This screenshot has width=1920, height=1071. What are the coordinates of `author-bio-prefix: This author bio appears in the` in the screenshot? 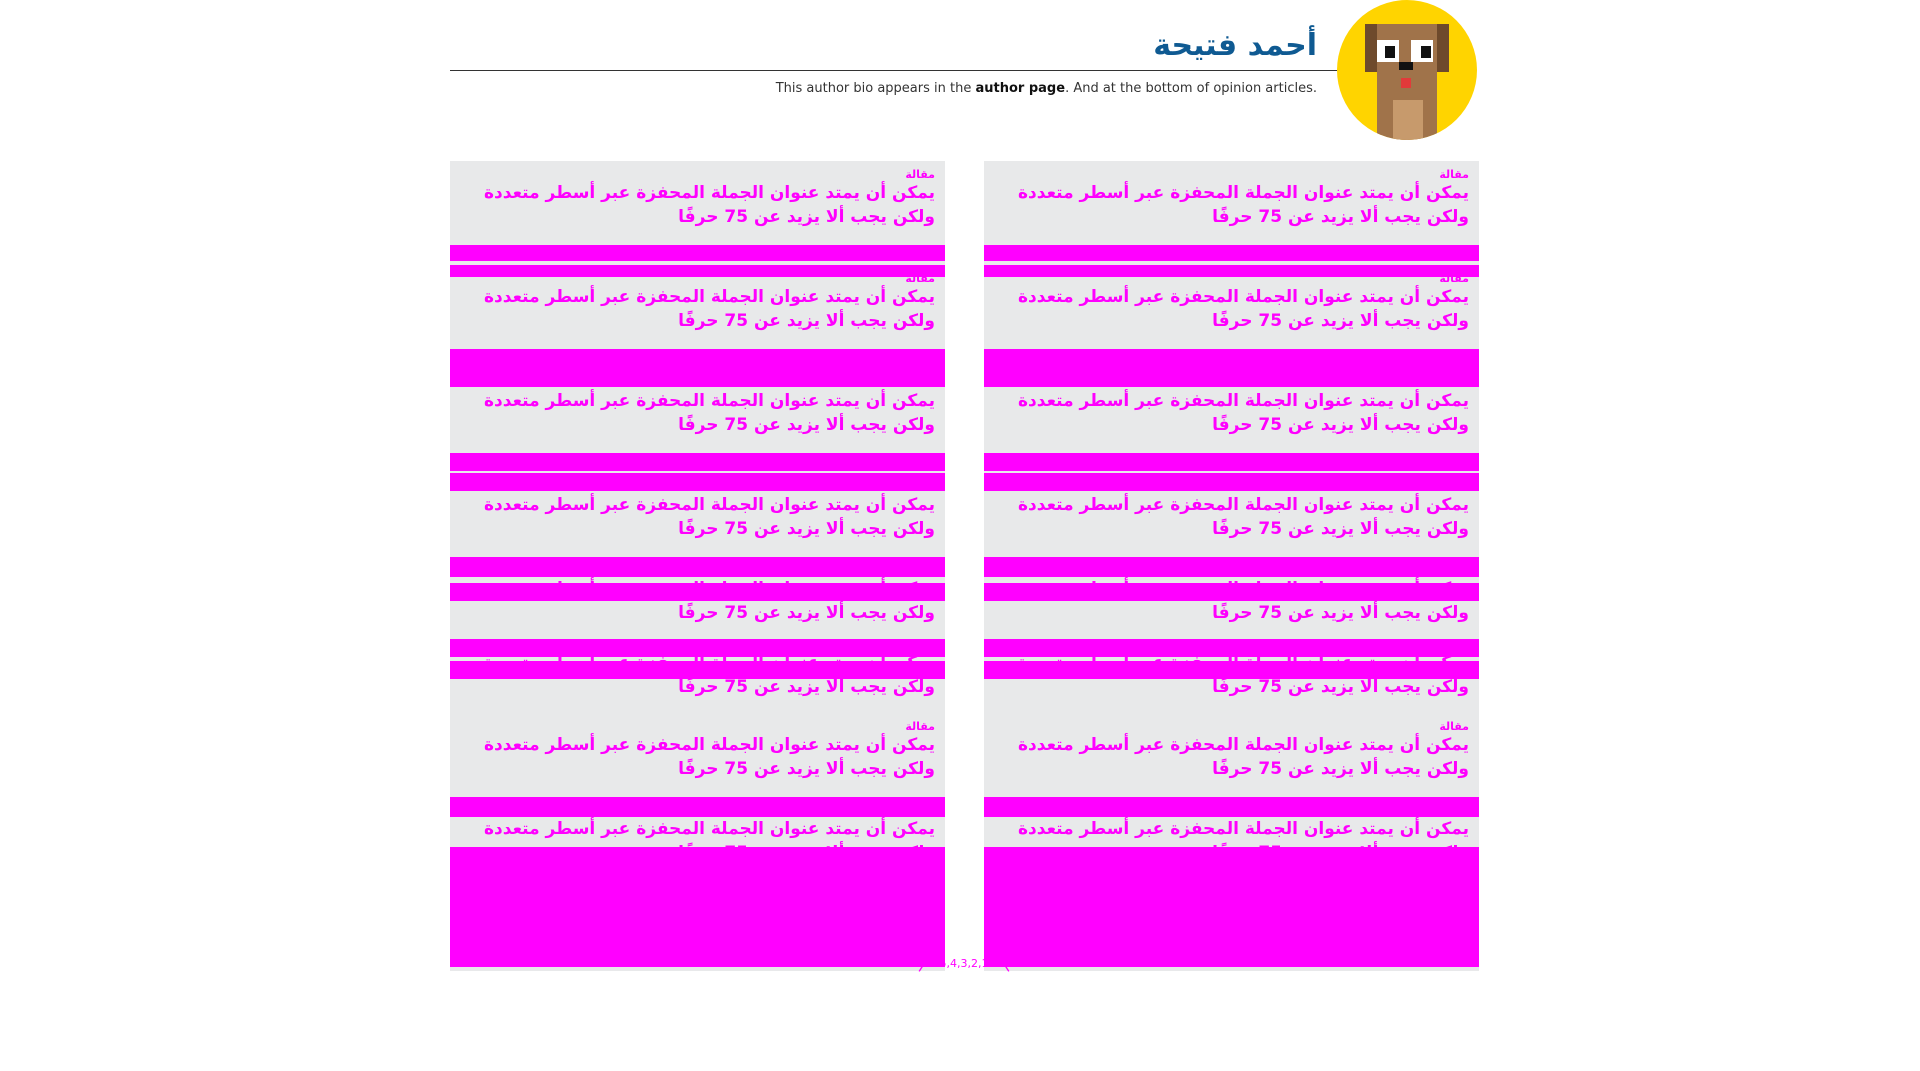 It's located at (875, 88).